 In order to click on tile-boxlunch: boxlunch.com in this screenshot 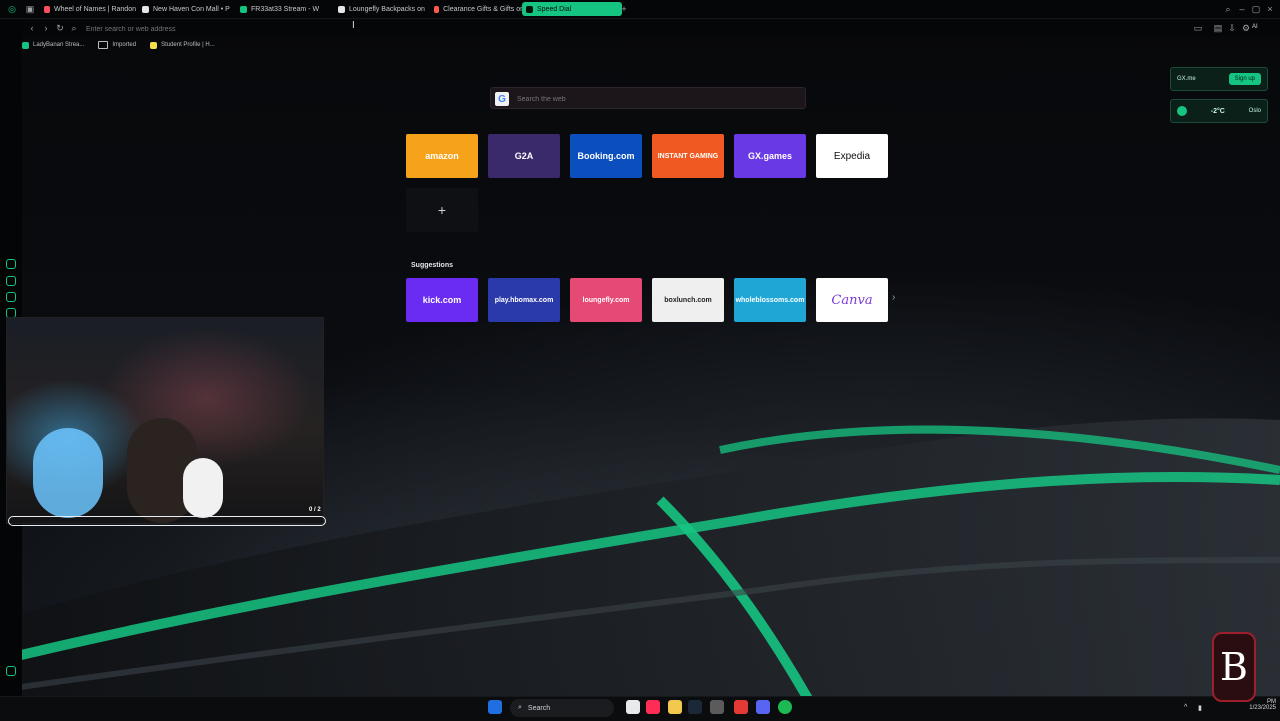, I will do `click(688, 300)`.